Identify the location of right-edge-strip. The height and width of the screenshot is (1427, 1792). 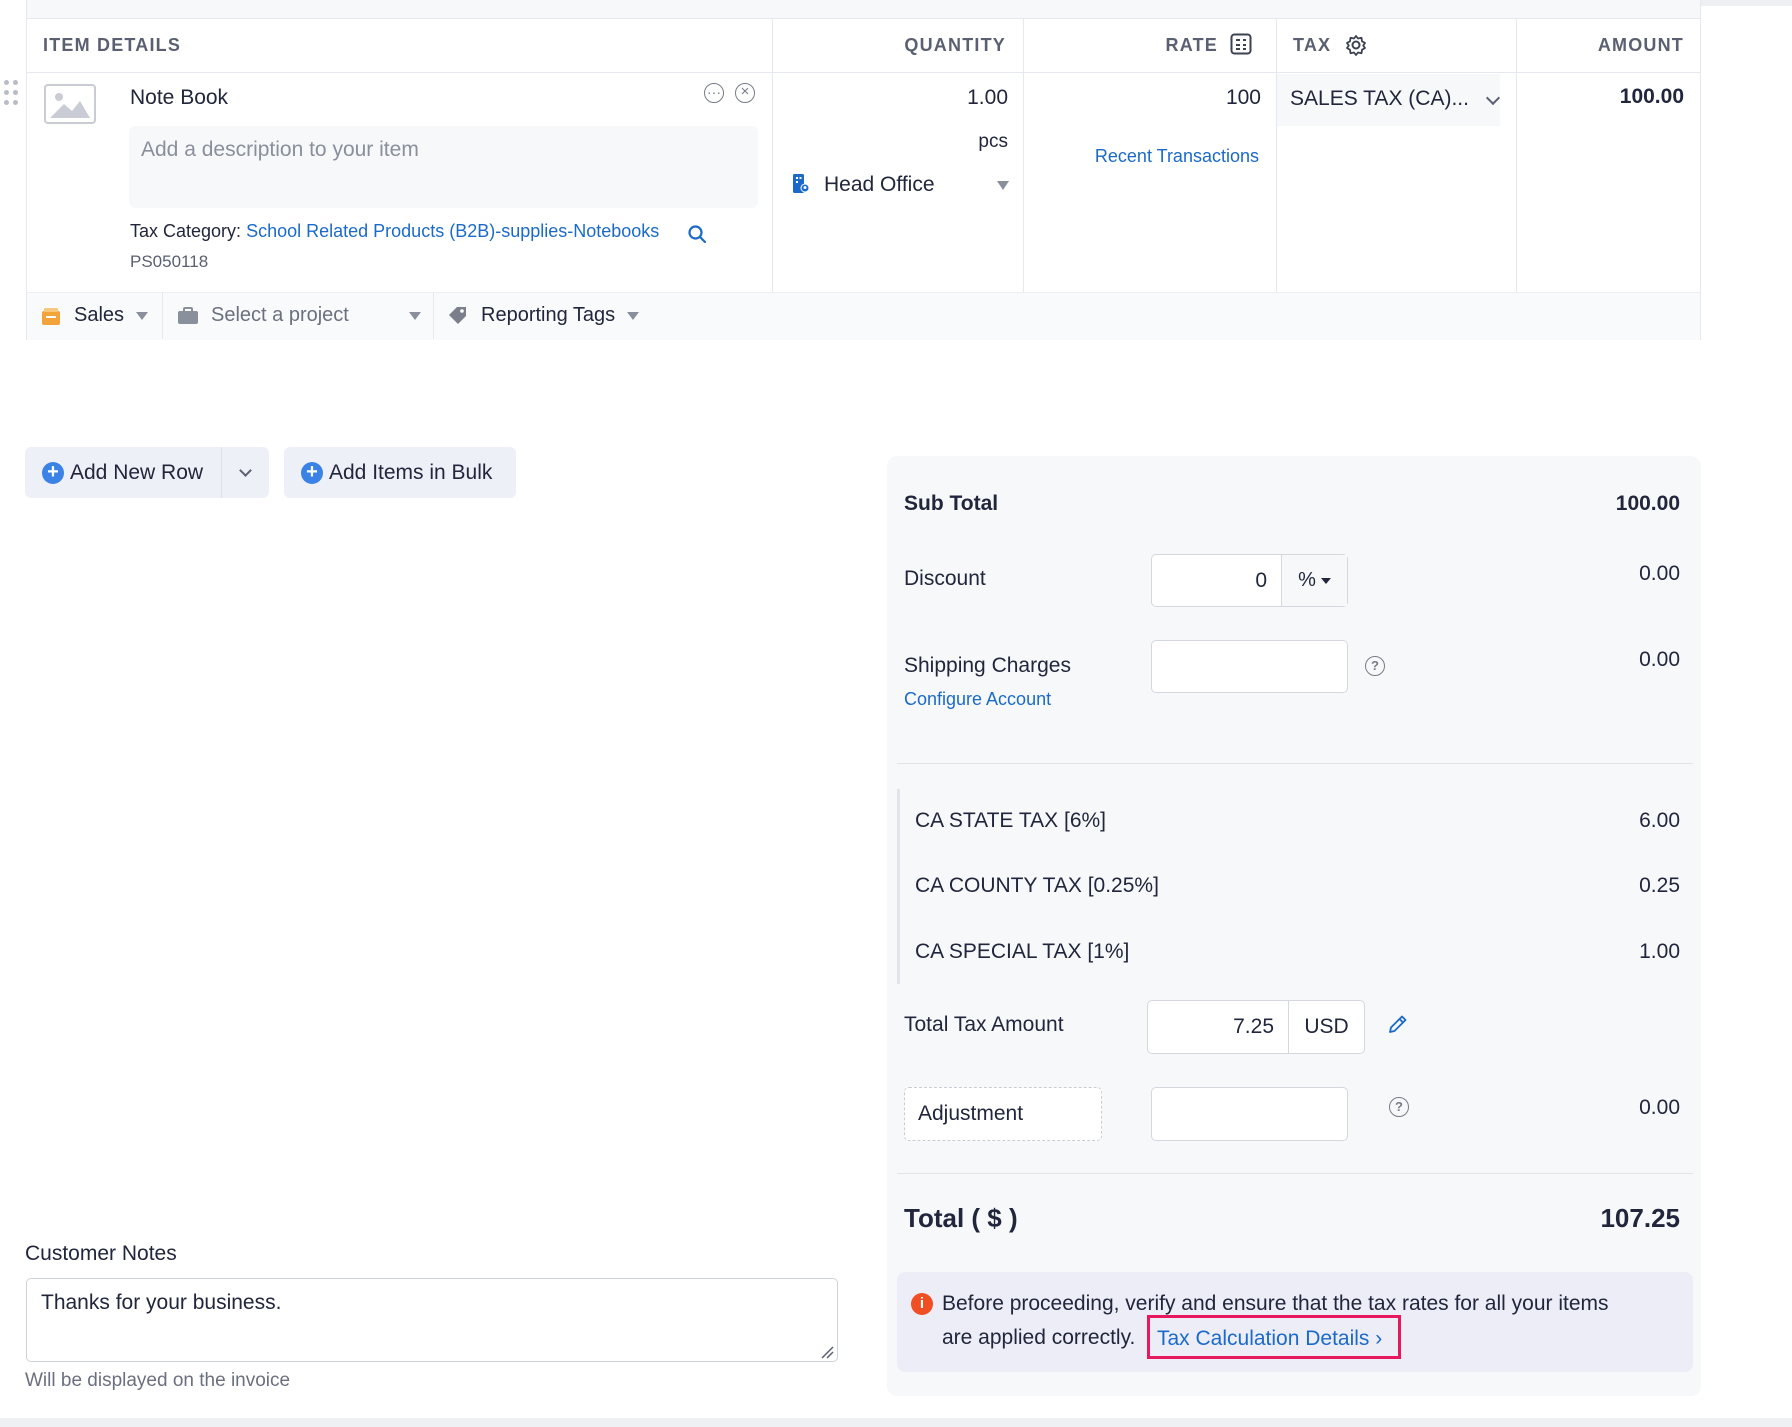
(1746, 3).